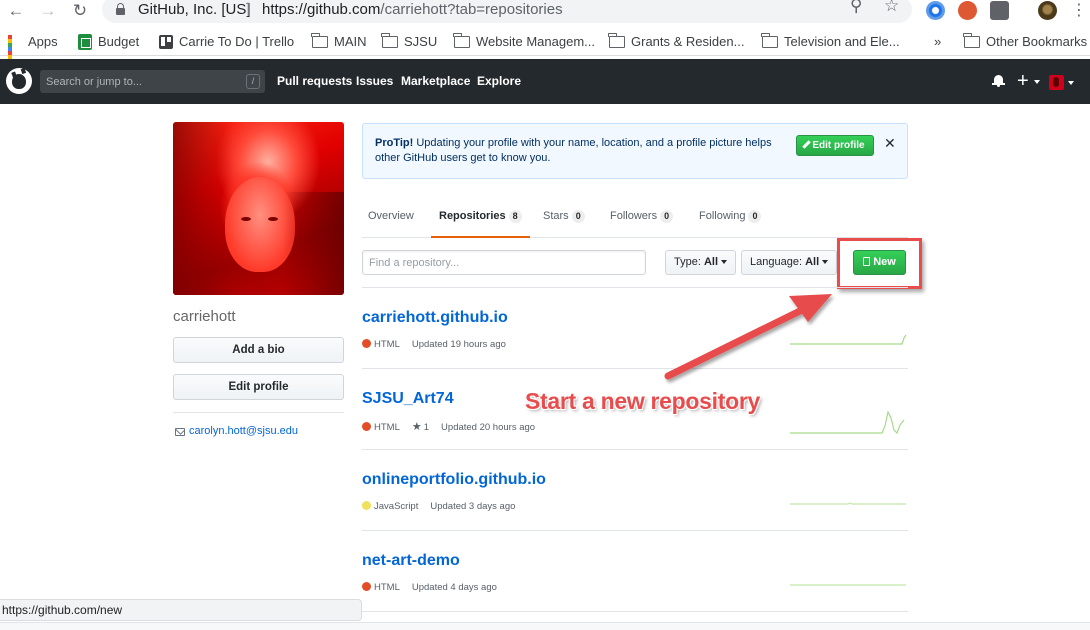 This screenshot has width=1090, height=630. Describe the element at coordinates (642, 401) in the screenshot. I see `annotation-callout-text: Start a new repository` at that location.